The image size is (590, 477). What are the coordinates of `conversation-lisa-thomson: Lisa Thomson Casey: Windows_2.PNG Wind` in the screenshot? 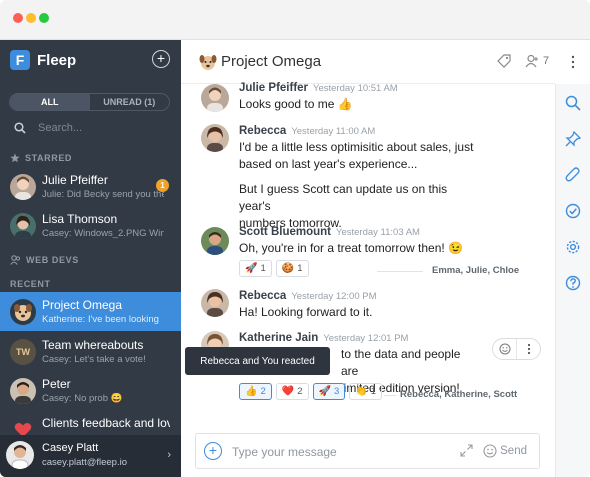 It's located at (90, 225).